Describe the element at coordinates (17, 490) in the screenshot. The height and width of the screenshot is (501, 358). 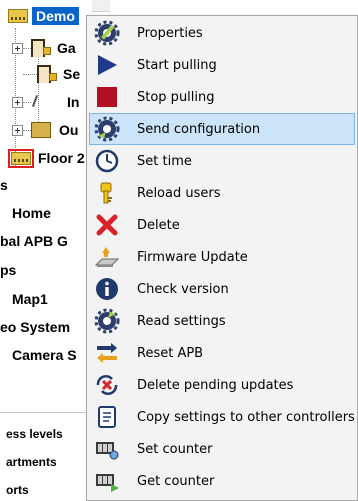
I see `bottom-item: orts` at that location.